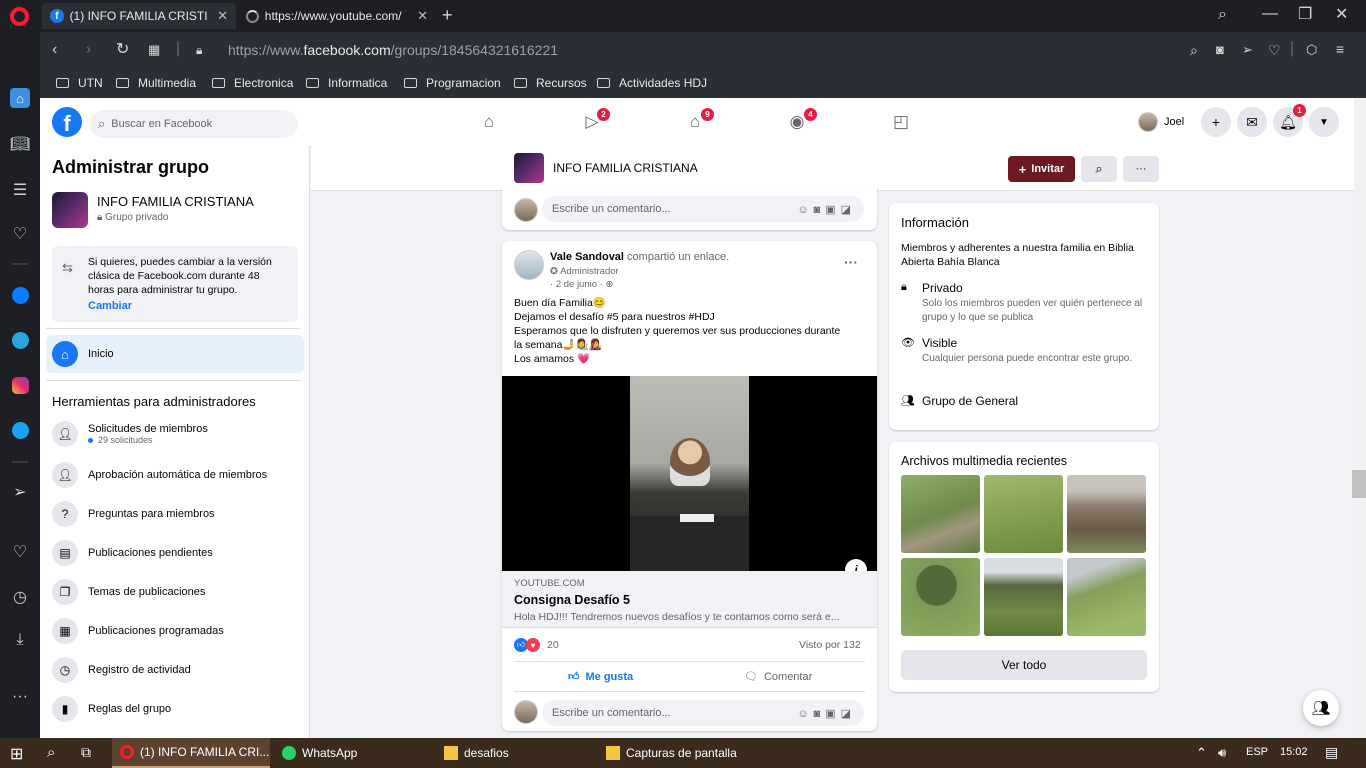 The image size is (1366, 768). What do you see at coordinates (600, 677) in the screenshot?
I see `like-button: 👍︎ Me gusta` at bounding box center [600, 677].